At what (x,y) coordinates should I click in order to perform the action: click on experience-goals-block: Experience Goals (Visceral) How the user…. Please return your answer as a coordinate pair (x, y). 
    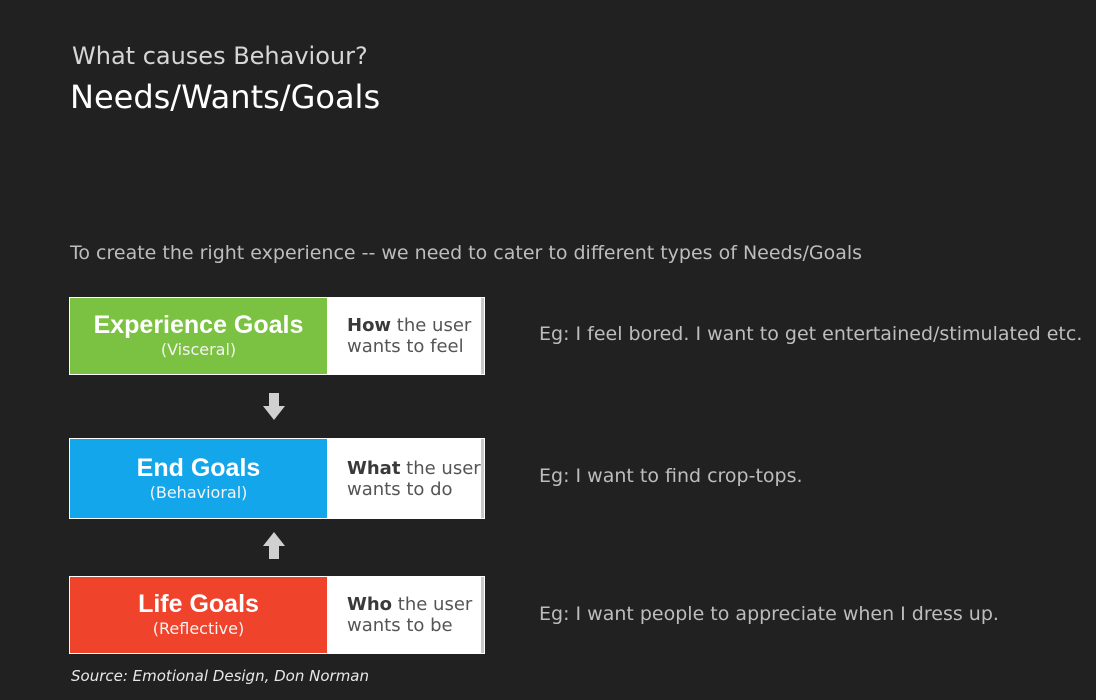
    Looking at the image, I should click on (277, 336).